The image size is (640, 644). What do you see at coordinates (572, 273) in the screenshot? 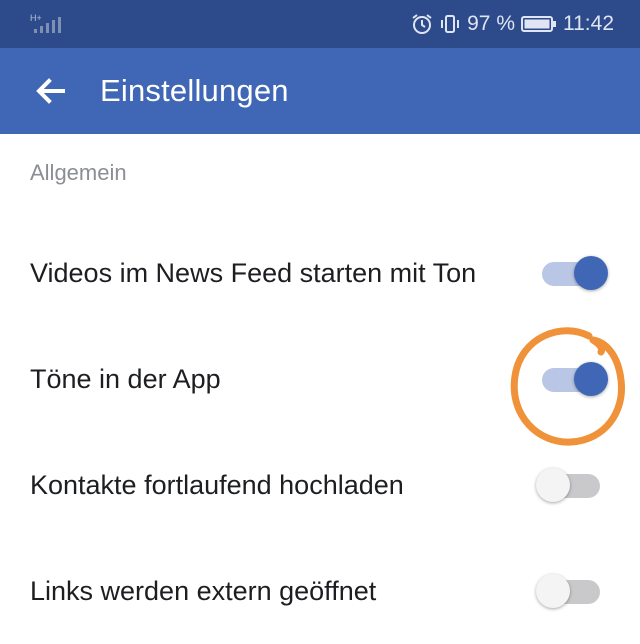
I see `videos-sound-toggle` at bounding box center [572, 273].